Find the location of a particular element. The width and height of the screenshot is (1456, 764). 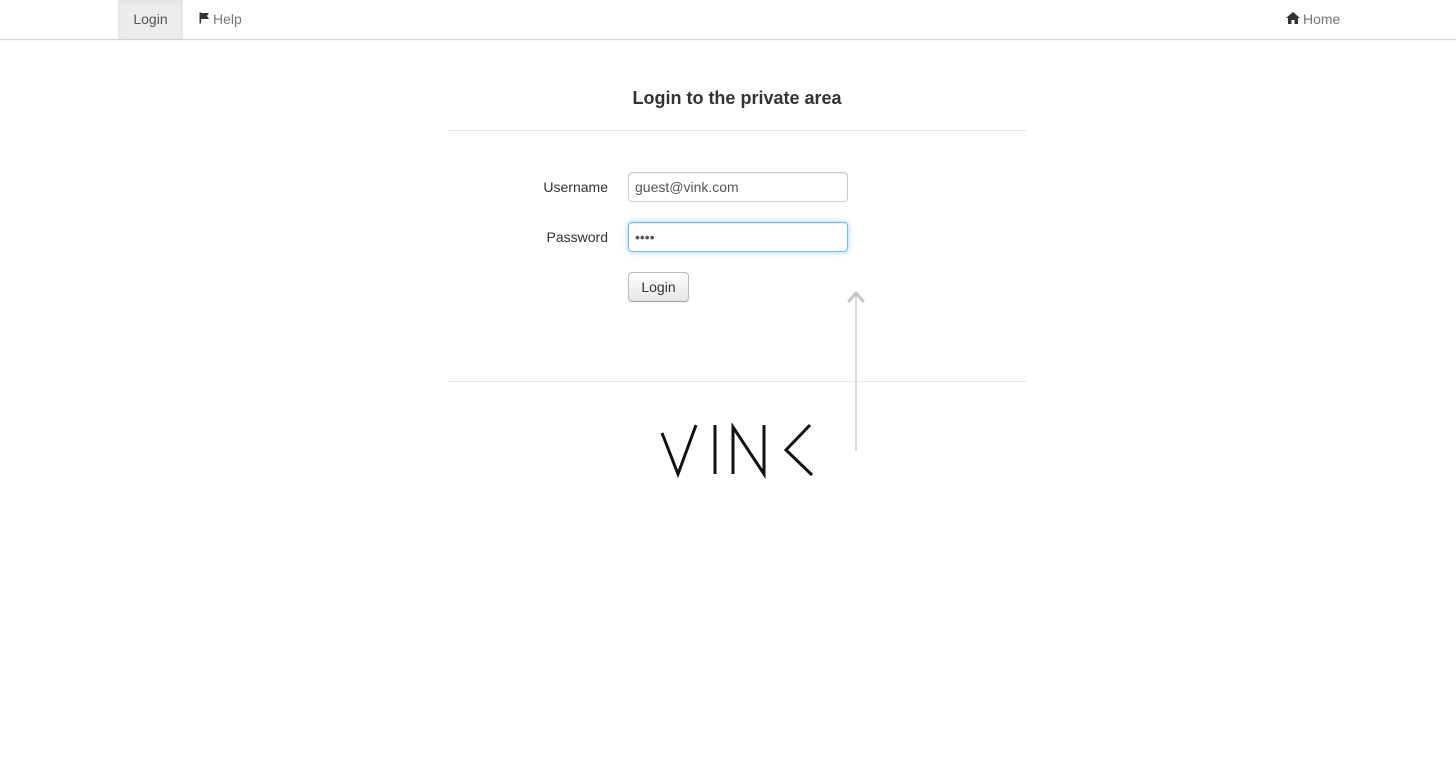

nav-login-tab: Login is located at coordinates (150, 19).